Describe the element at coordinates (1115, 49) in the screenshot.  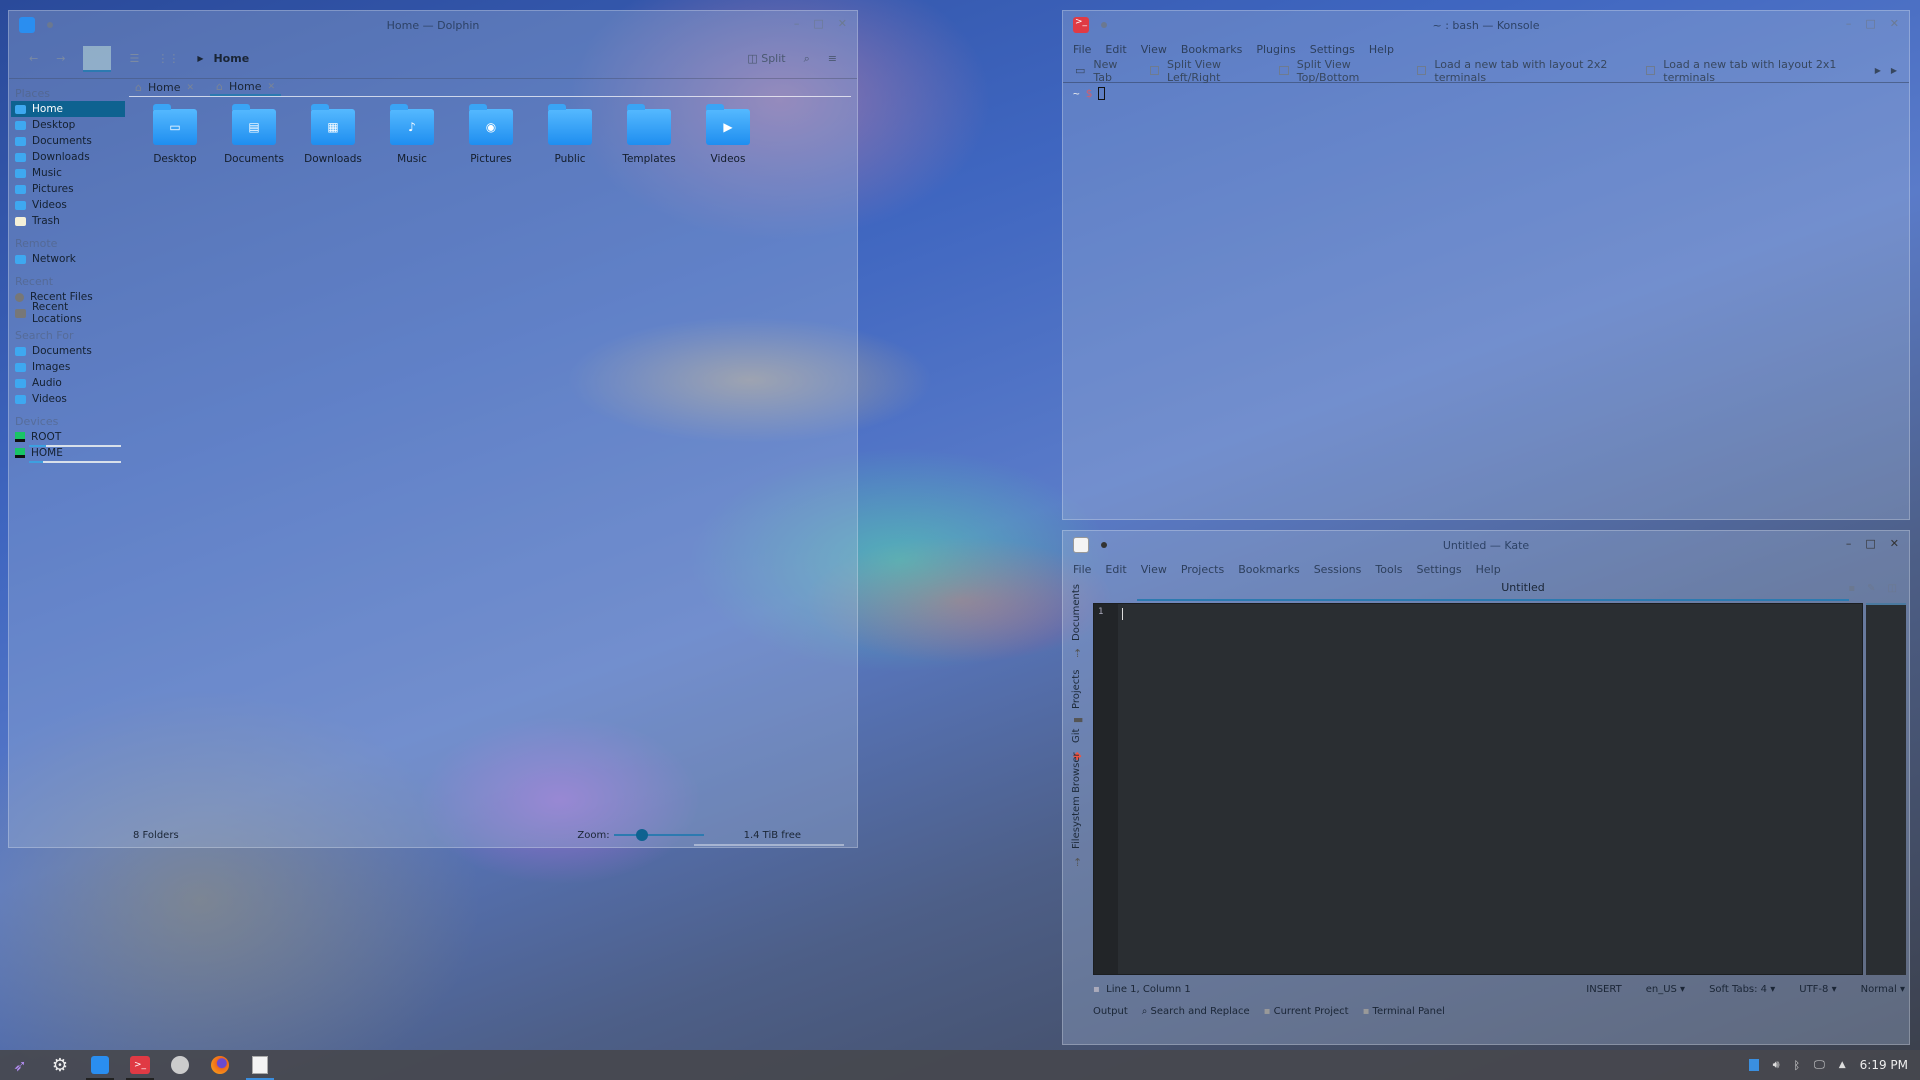
I see `menu-edit: Edit` at that location.